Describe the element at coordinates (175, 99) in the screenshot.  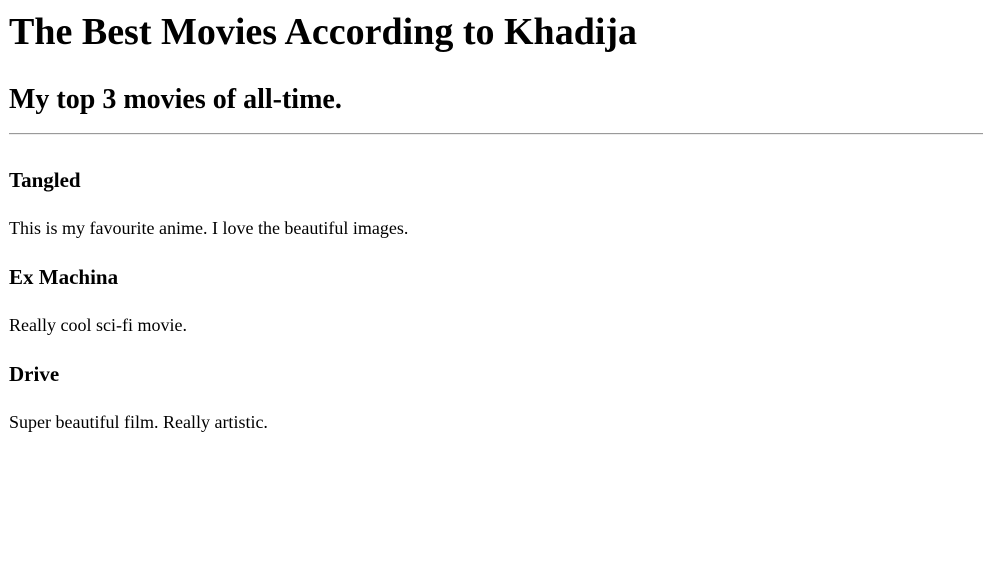
I see `page-subtitle: My top 3 movies of all-time.` at that location.